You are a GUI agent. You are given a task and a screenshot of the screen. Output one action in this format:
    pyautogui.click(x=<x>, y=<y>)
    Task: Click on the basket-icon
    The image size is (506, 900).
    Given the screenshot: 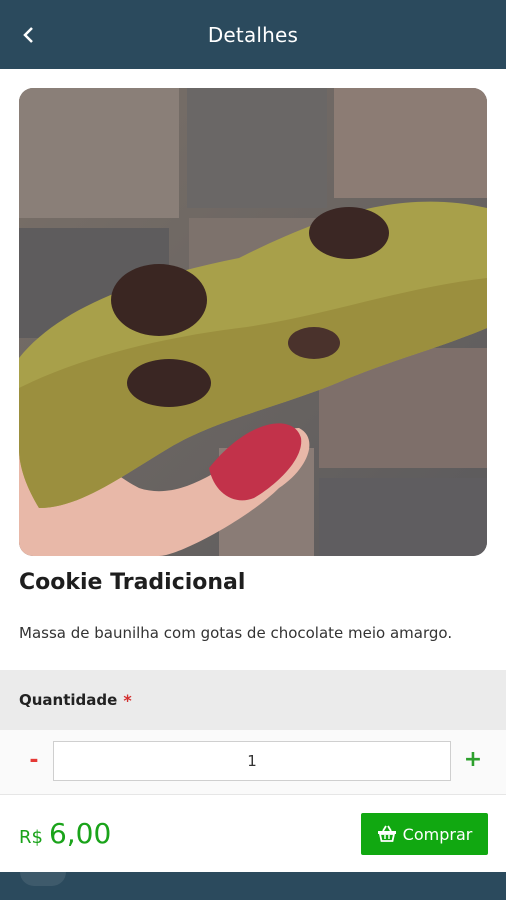 What is the action you would take?
    pyautogui.click(x=386, y=833)
    